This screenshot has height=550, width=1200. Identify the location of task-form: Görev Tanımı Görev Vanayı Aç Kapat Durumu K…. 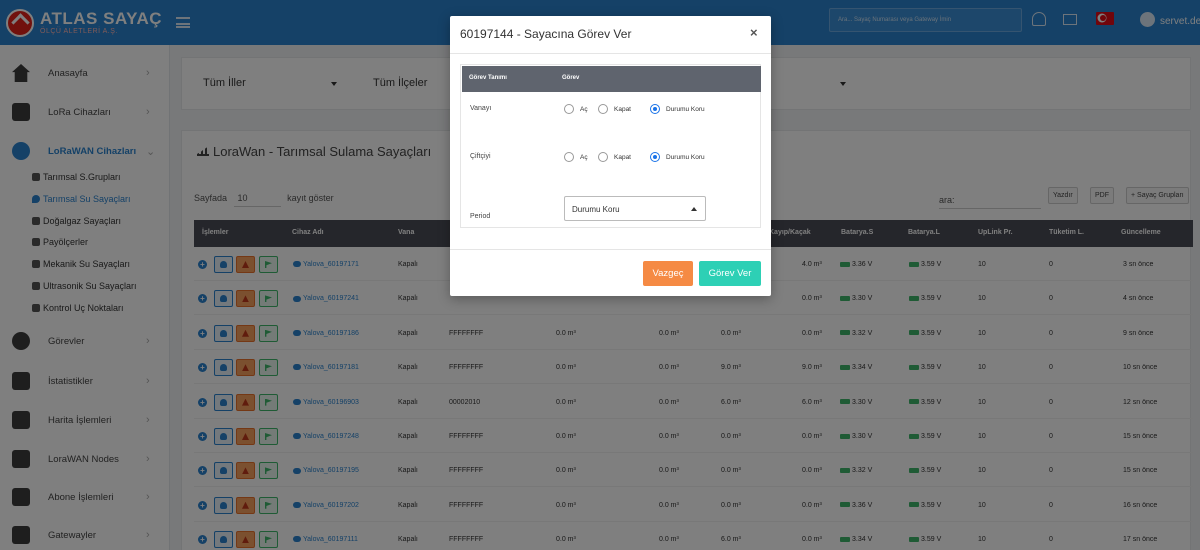
(610, 146).